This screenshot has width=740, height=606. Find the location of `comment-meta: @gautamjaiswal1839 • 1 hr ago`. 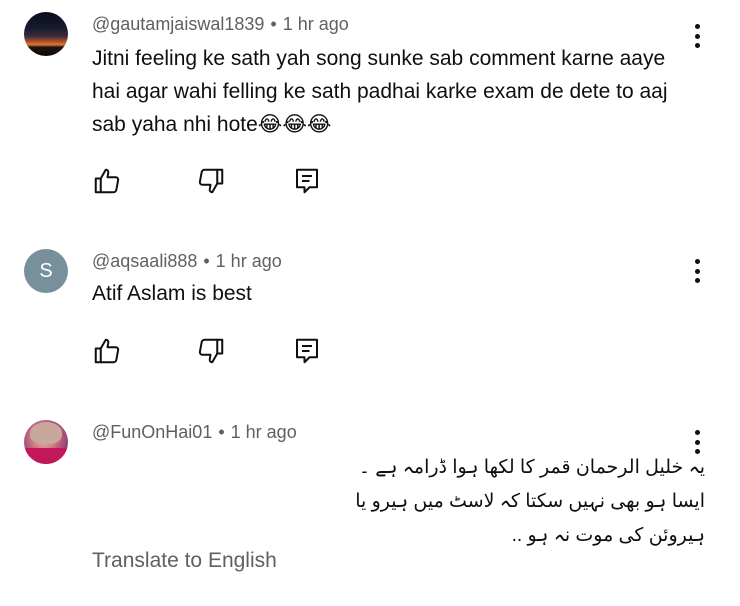

comment-meta: @gautamjaiswal1839 • 1 hr ago is located at coordinates (220, 24).